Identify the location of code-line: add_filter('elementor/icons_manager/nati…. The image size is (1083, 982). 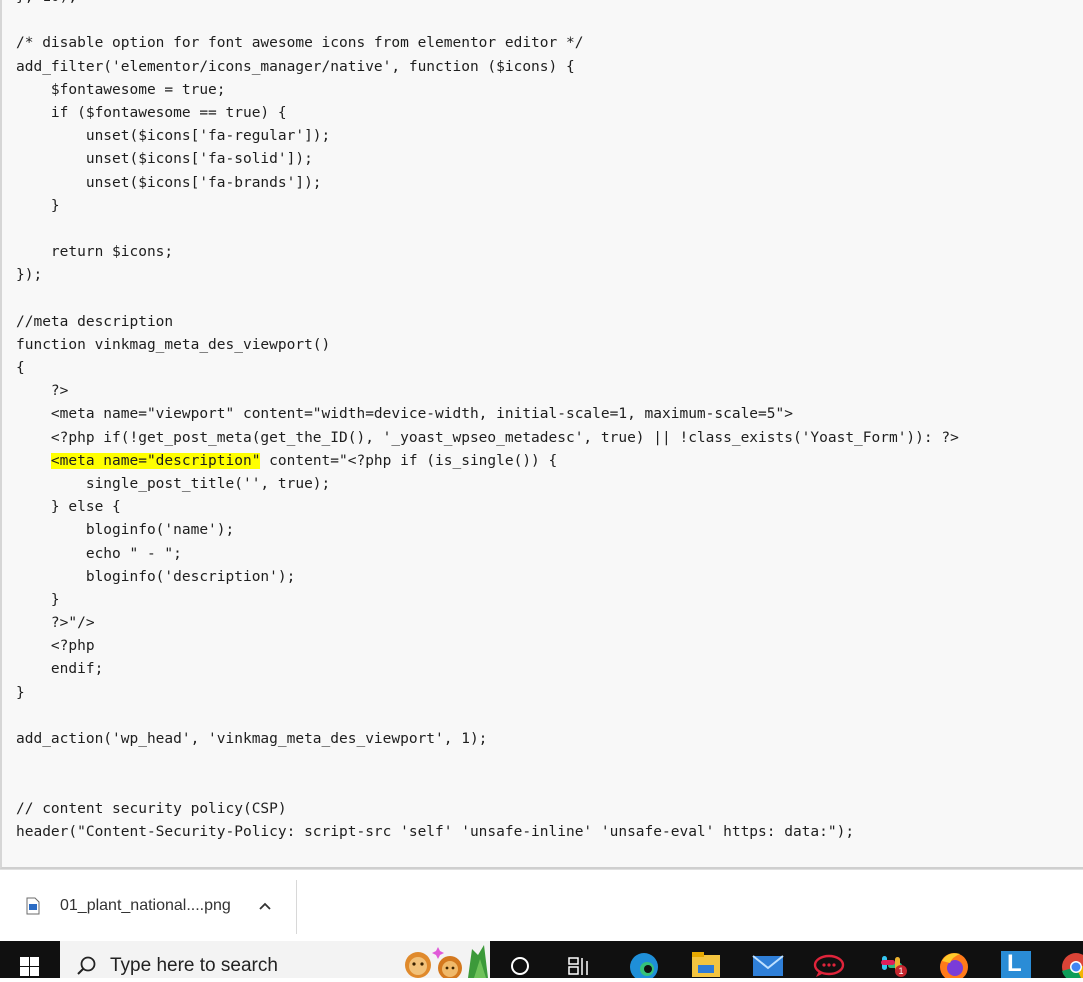
(295, 66).